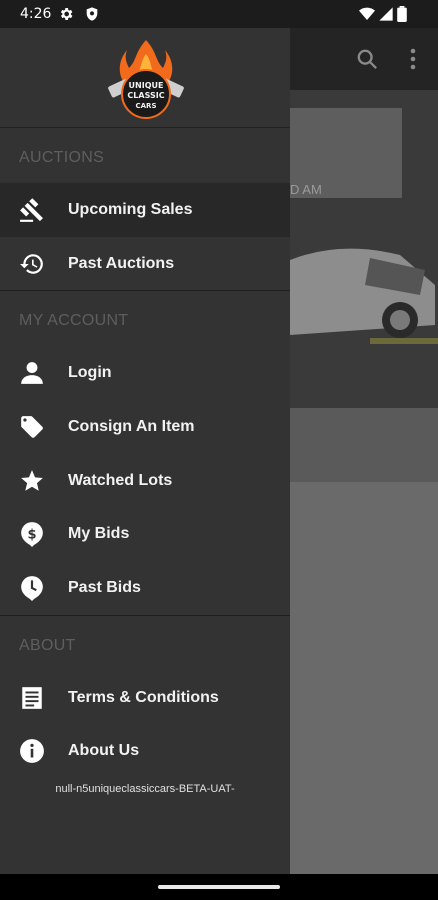 The width and height of the screenshot is (438, 900). I want to click on status-time: 4:26, so click(36, 14).